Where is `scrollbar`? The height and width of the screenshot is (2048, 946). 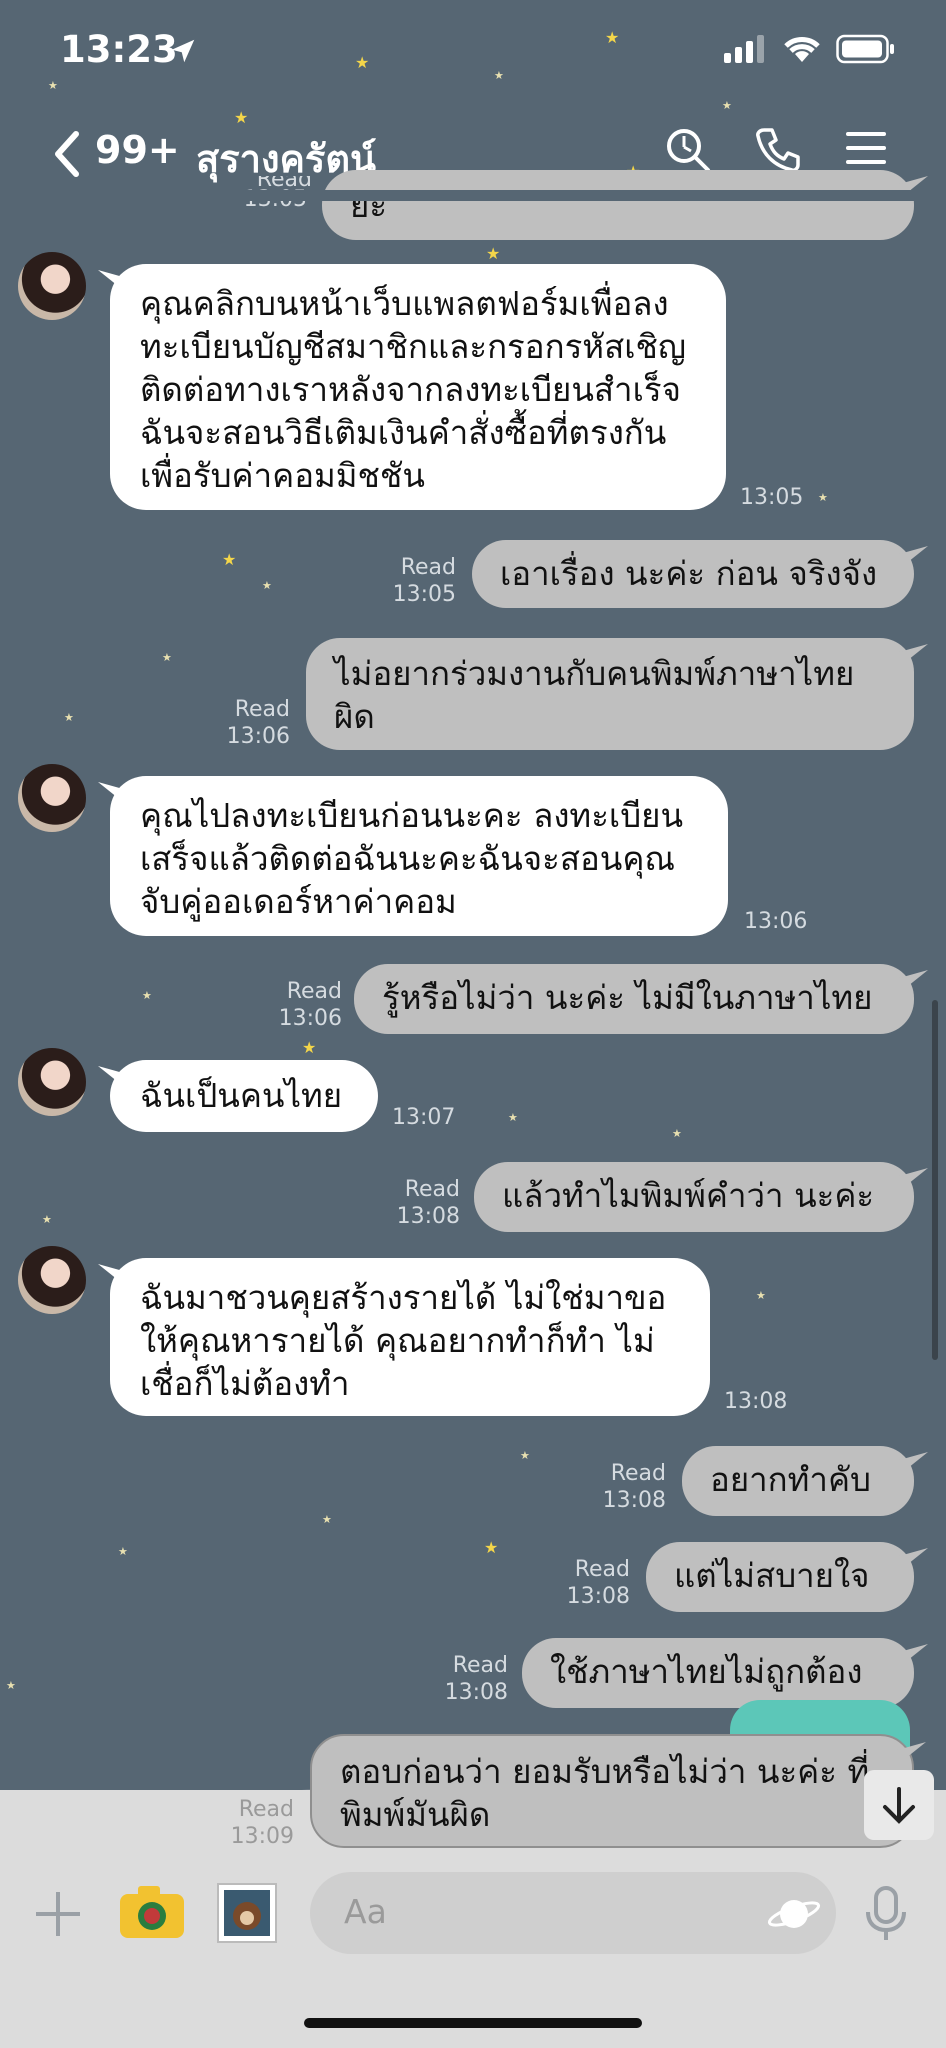 scrollbar is located at coordinates (935, 1180).